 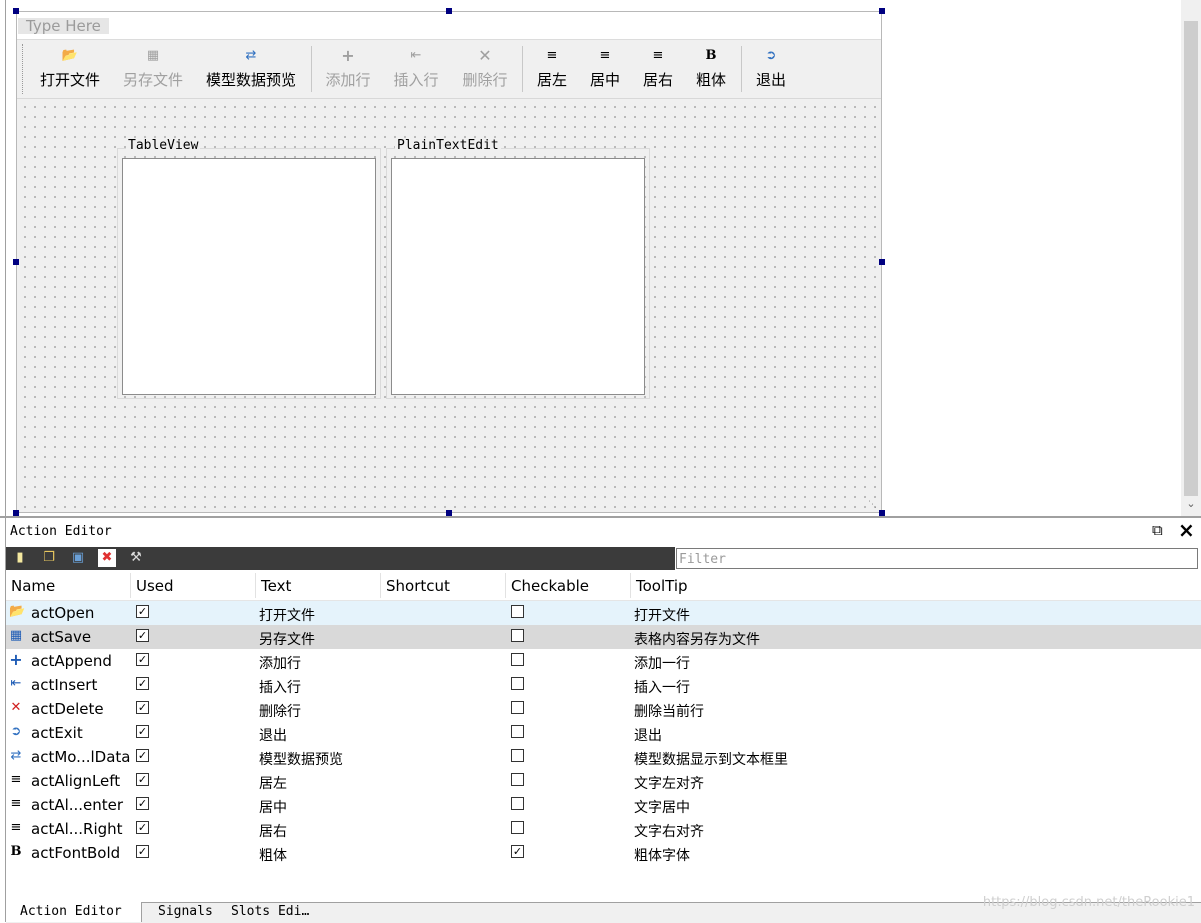 What do you see at coordinates (185, 911) in the screenshot?
I see `tab-signals: Signals` at bounding box center [185, 911].